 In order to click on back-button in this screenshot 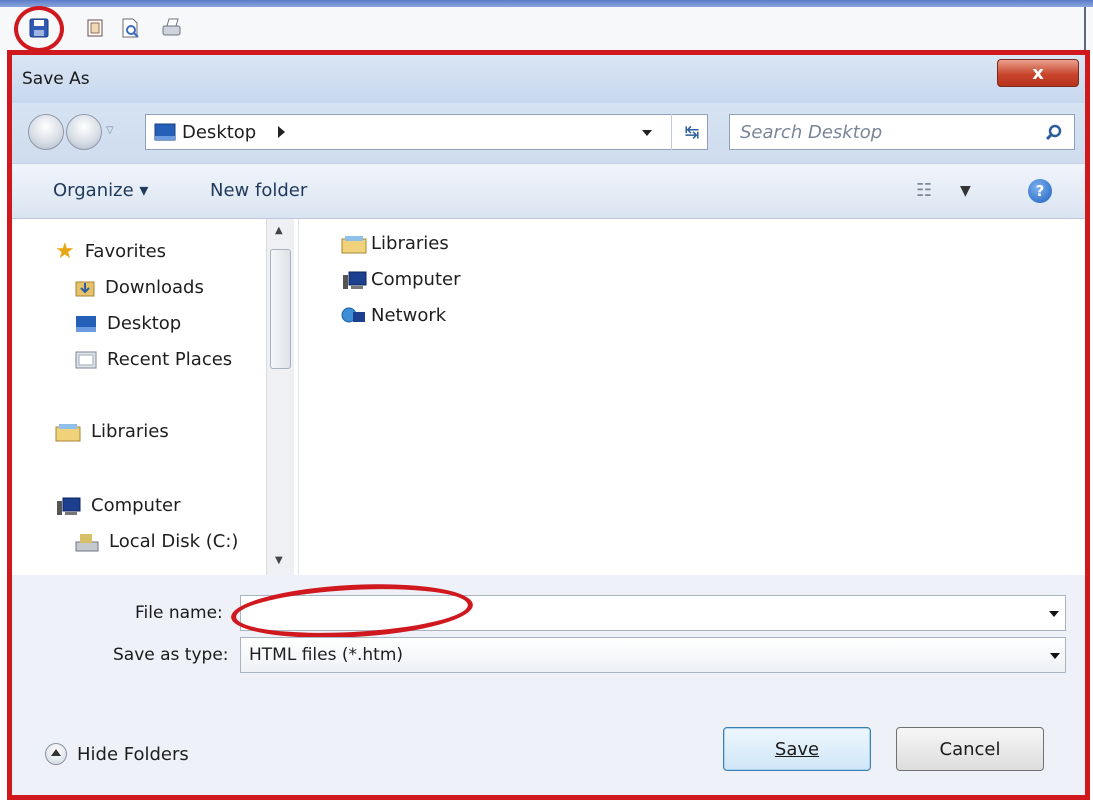, I will do `click(46, 132)`.